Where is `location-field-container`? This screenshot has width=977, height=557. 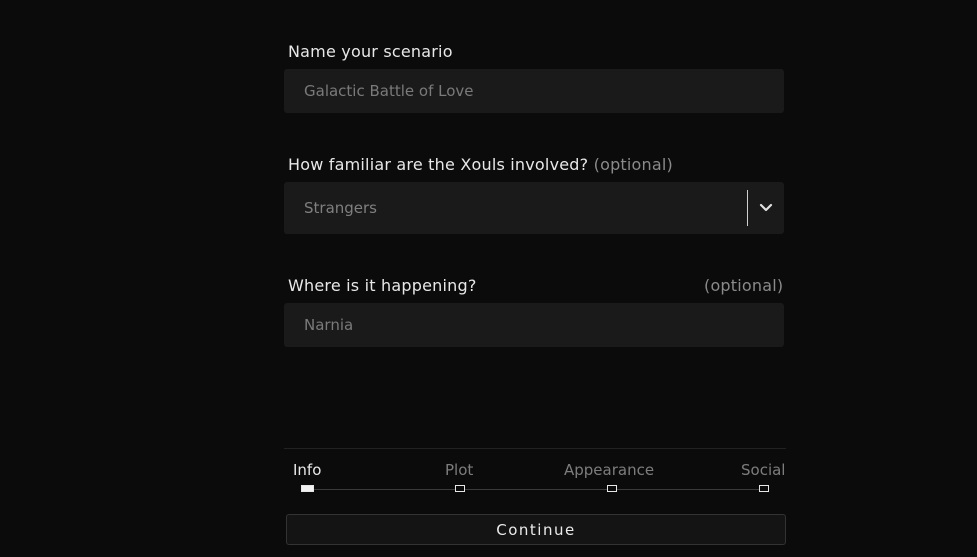 location-field-container is located at coordinates (534, 325).